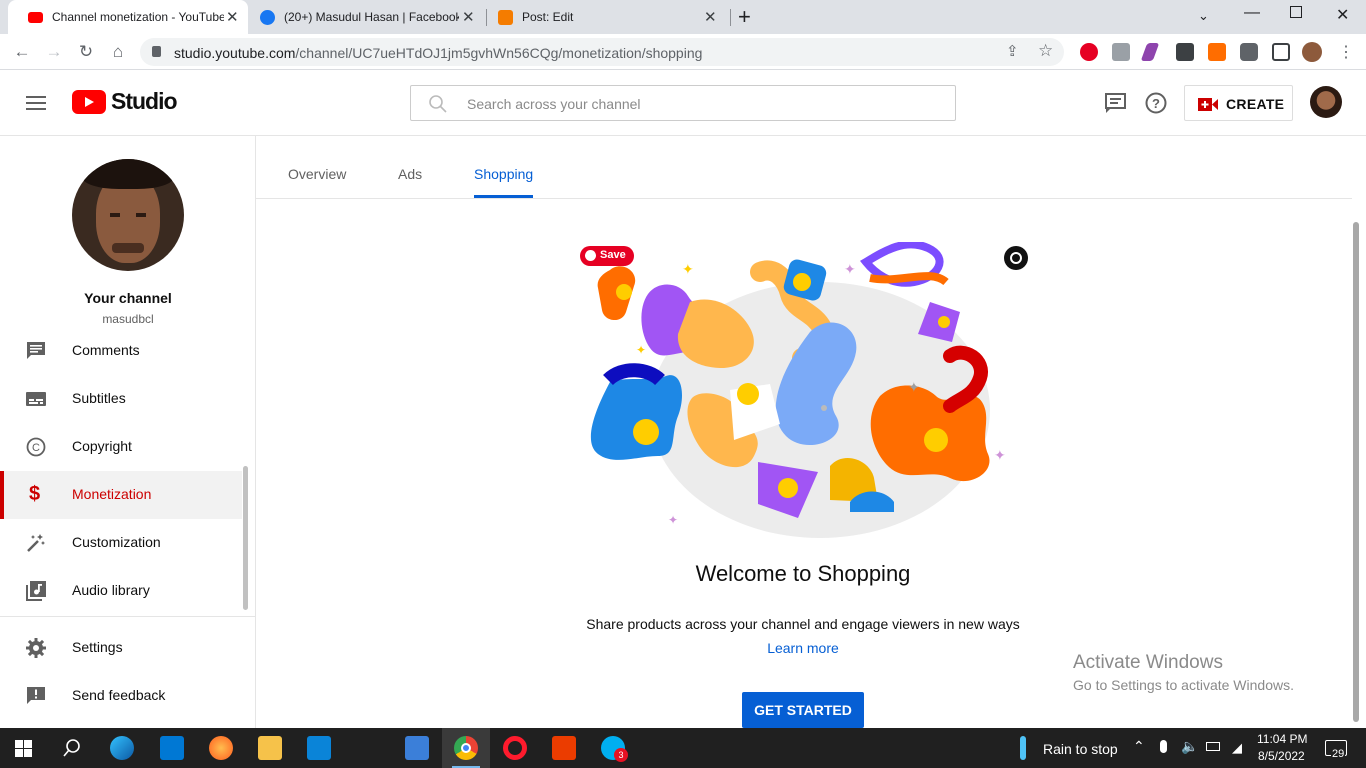 The width and height of the screenshot is (1366, 768). I want to click on home-icon: ⌂, so click(118, 52).